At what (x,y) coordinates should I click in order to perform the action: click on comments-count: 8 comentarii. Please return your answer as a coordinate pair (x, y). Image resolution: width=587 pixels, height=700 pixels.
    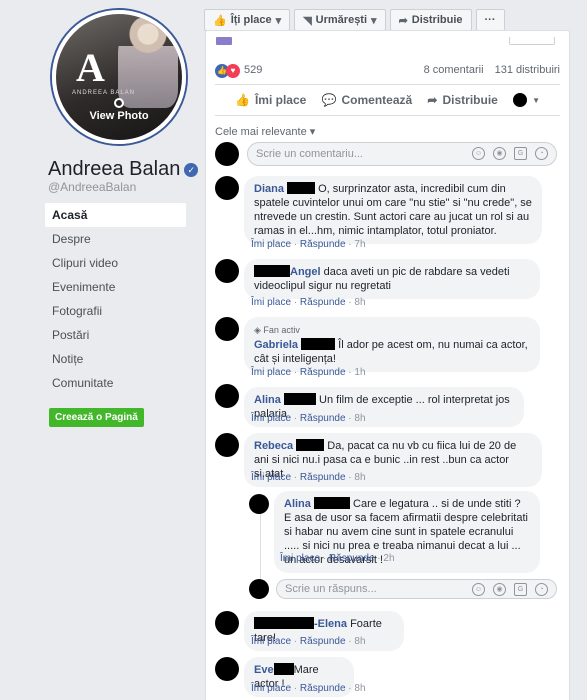
    Looking at the image, I should click on (454, 70).